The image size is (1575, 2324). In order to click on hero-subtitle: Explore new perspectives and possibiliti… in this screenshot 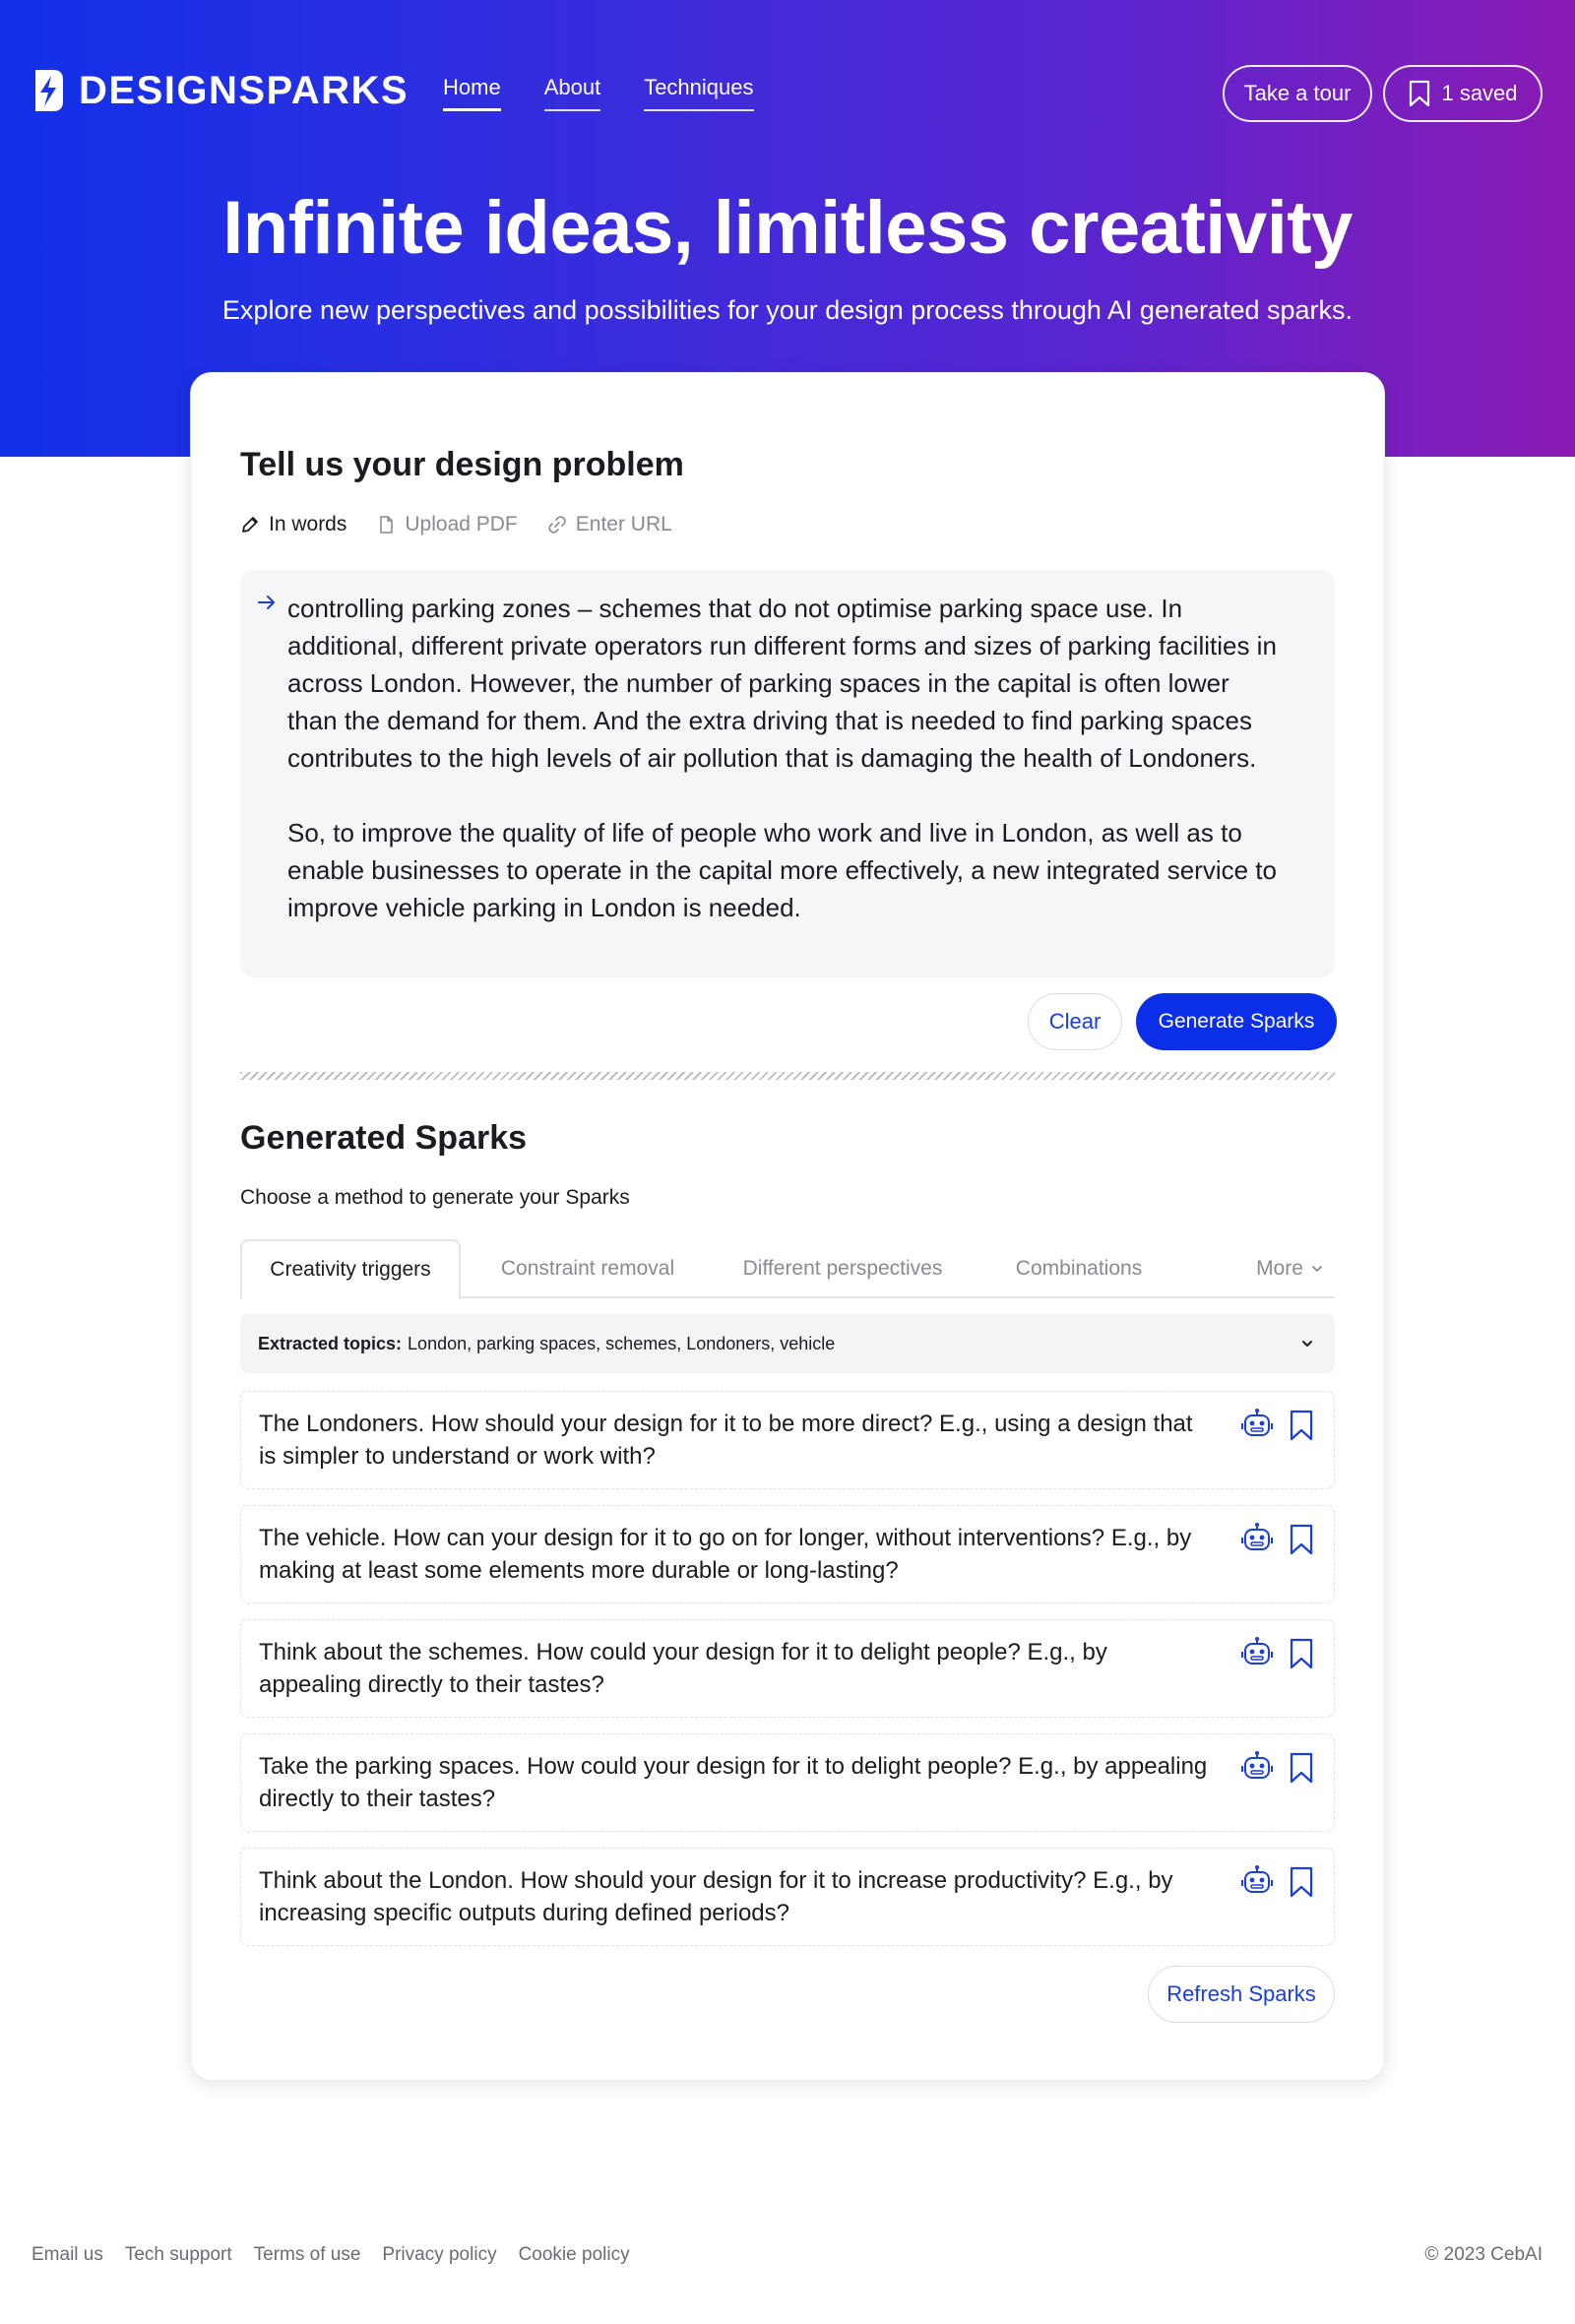, I will do `click(787, 310)`.